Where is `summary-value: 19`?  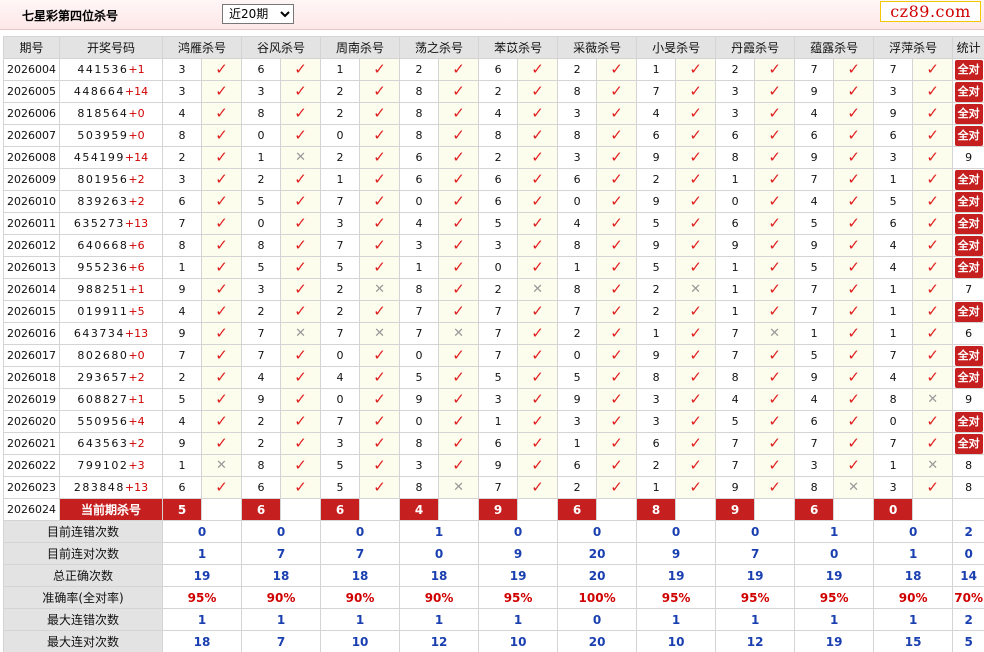 summary-value: 19 is located at coordinates (518, 575).